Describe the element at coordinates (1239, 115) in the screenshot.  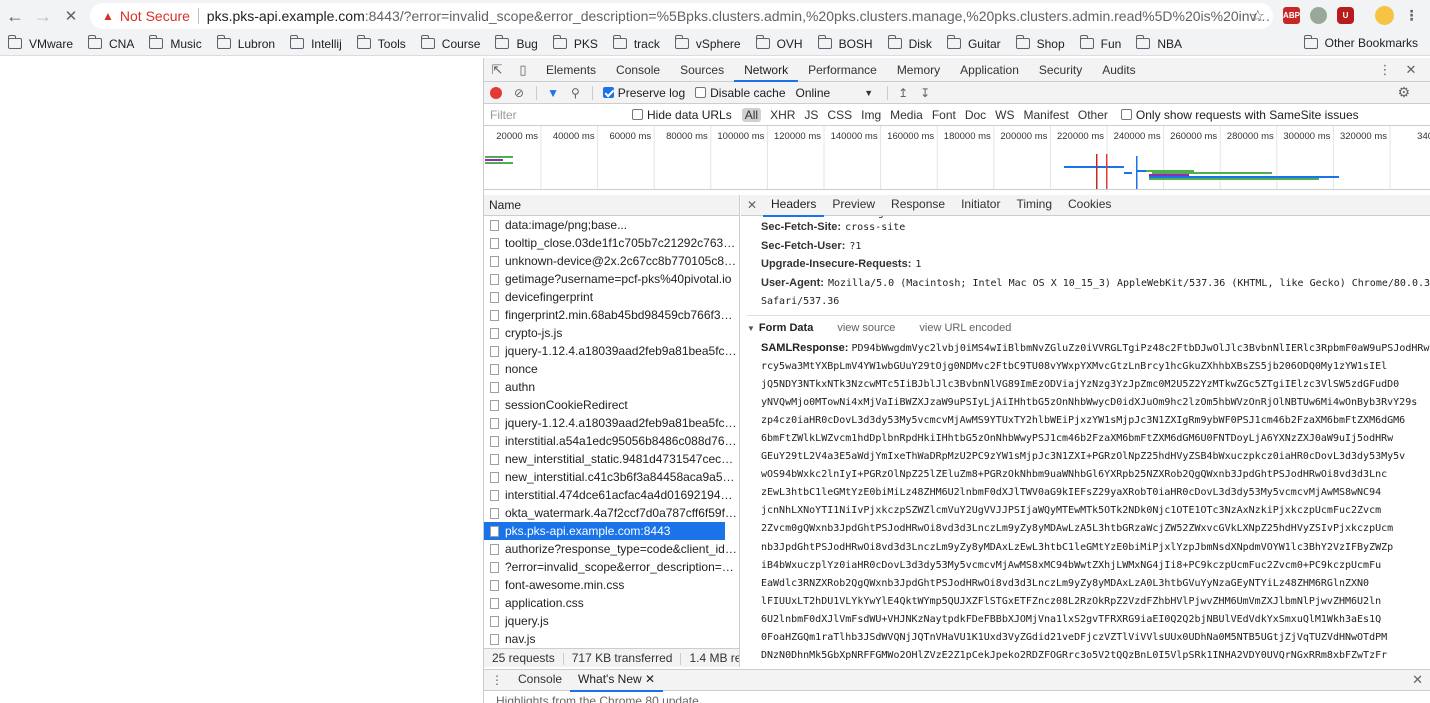
I see `samesite-checkbox: Only show requests with SameSite issues` at that location.